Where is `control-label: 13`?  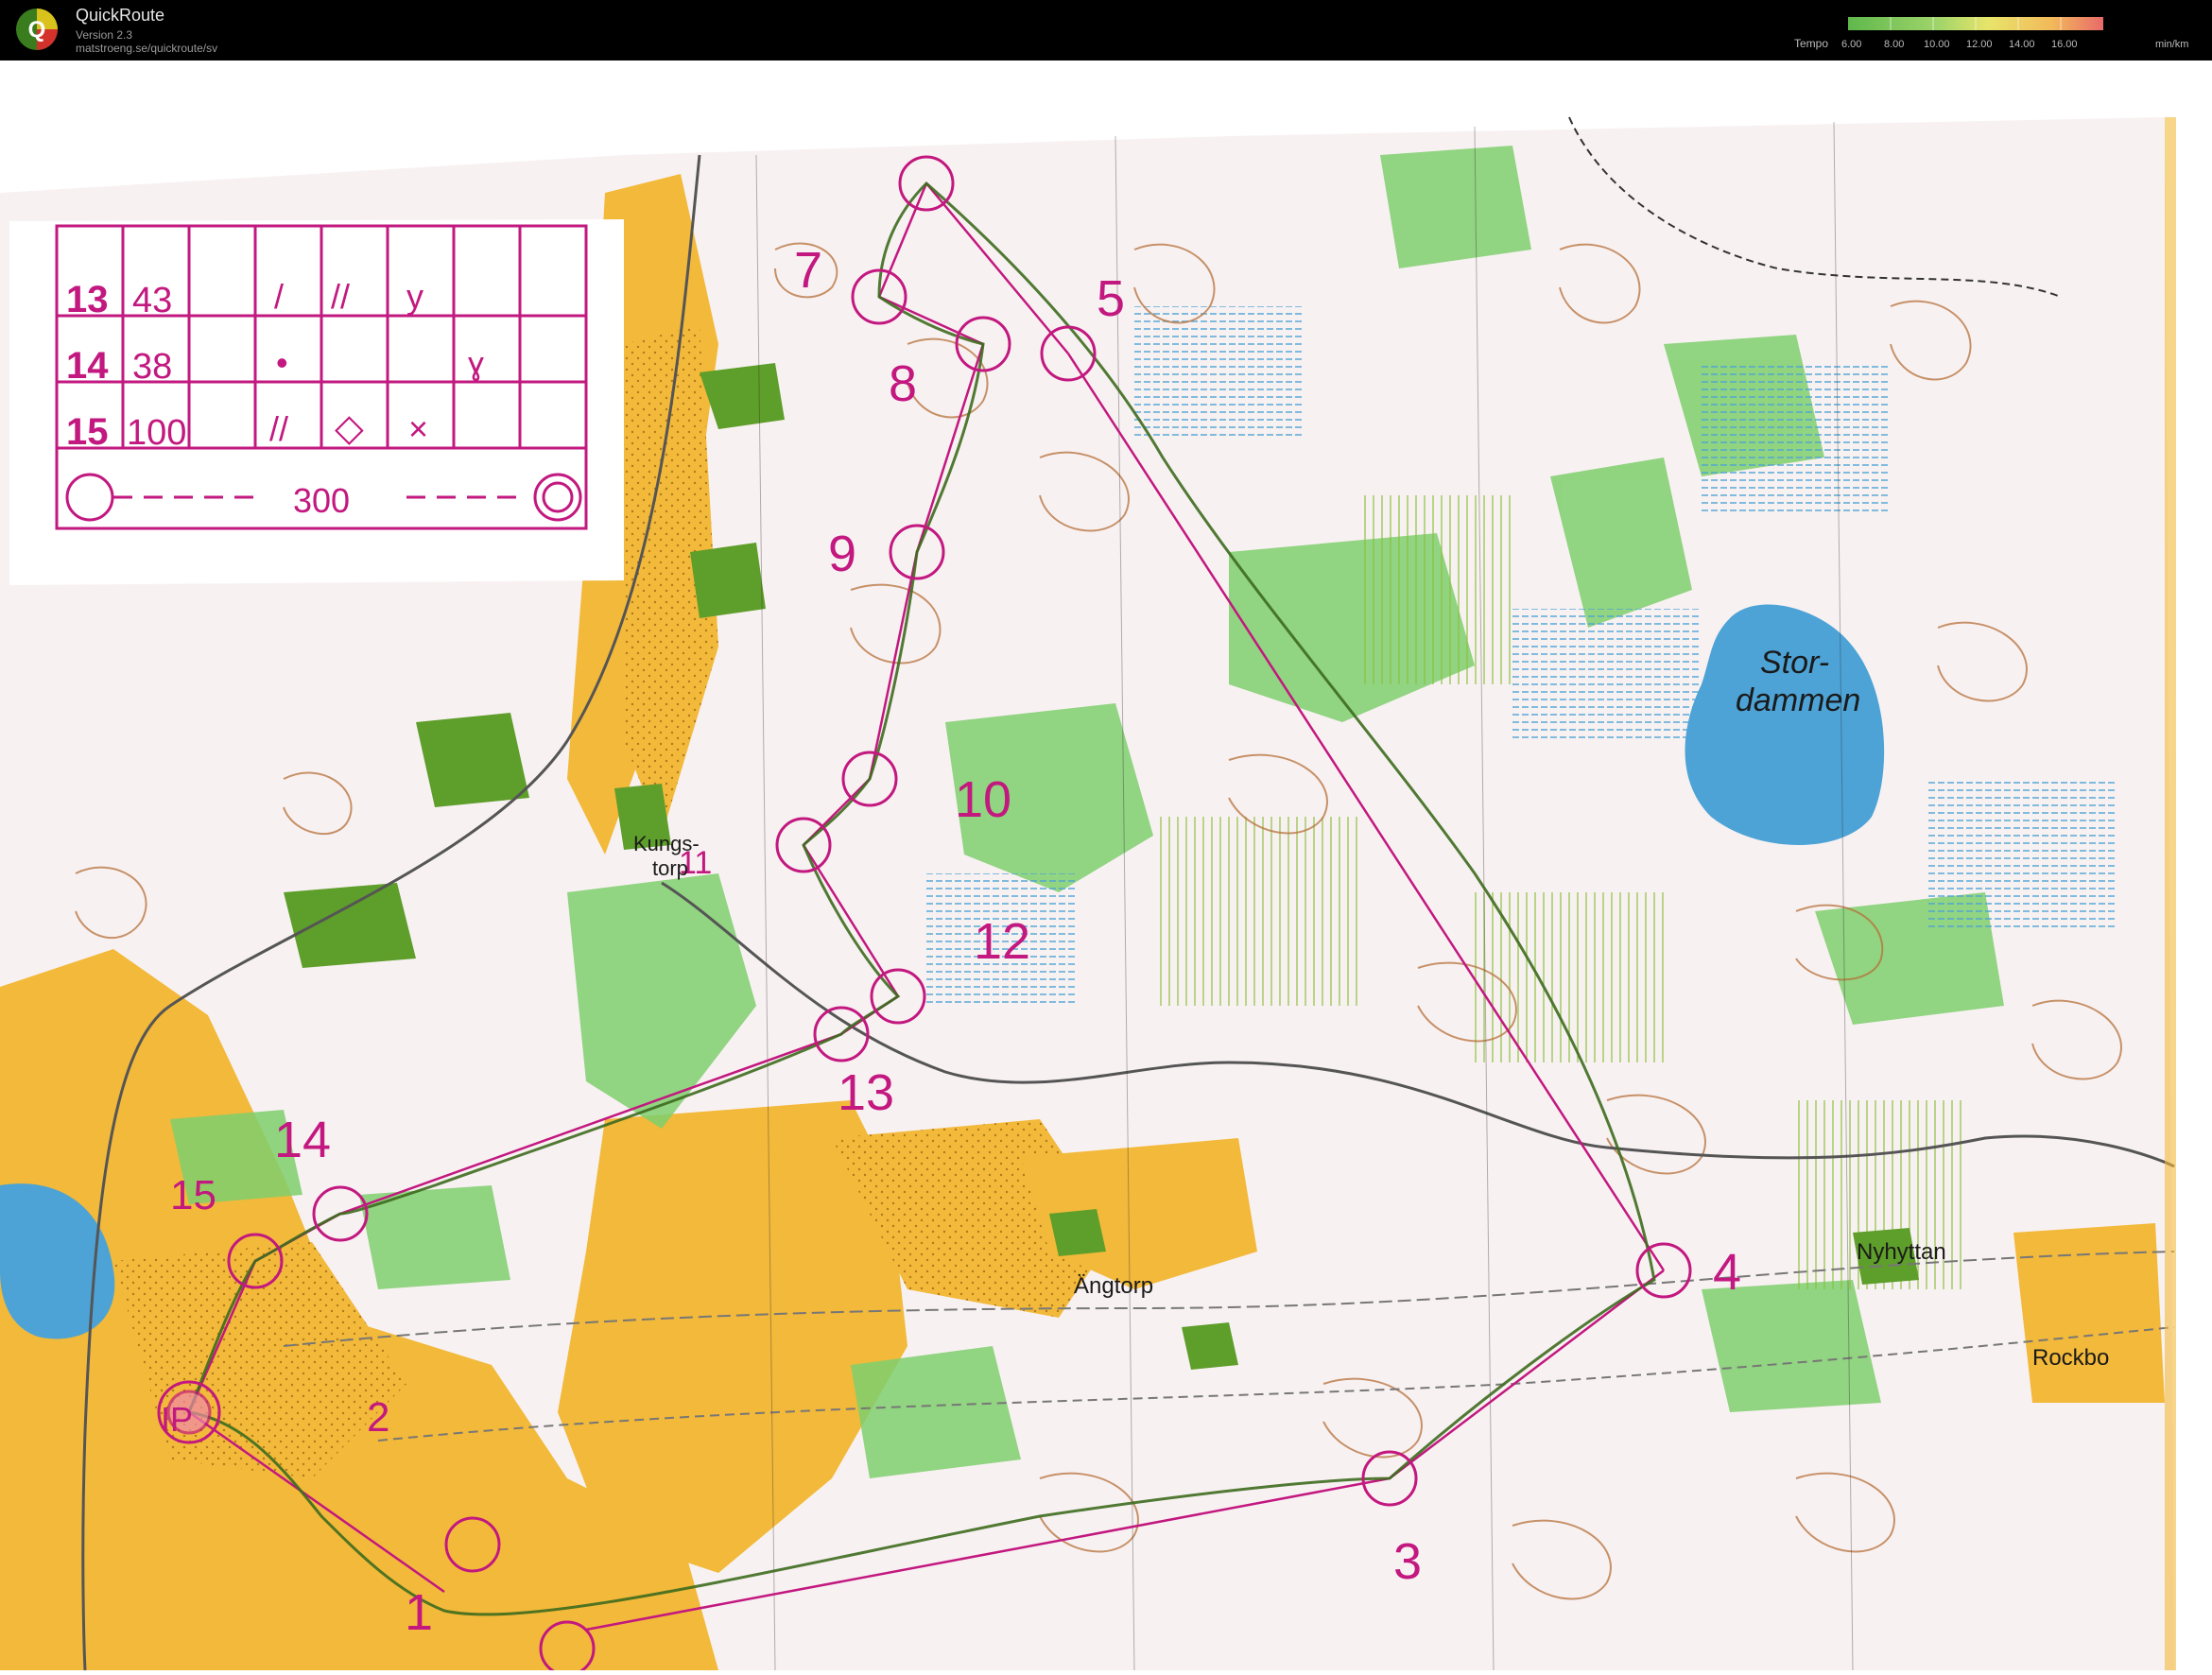
control-label: 13 is located at coordinates (866, 1092).